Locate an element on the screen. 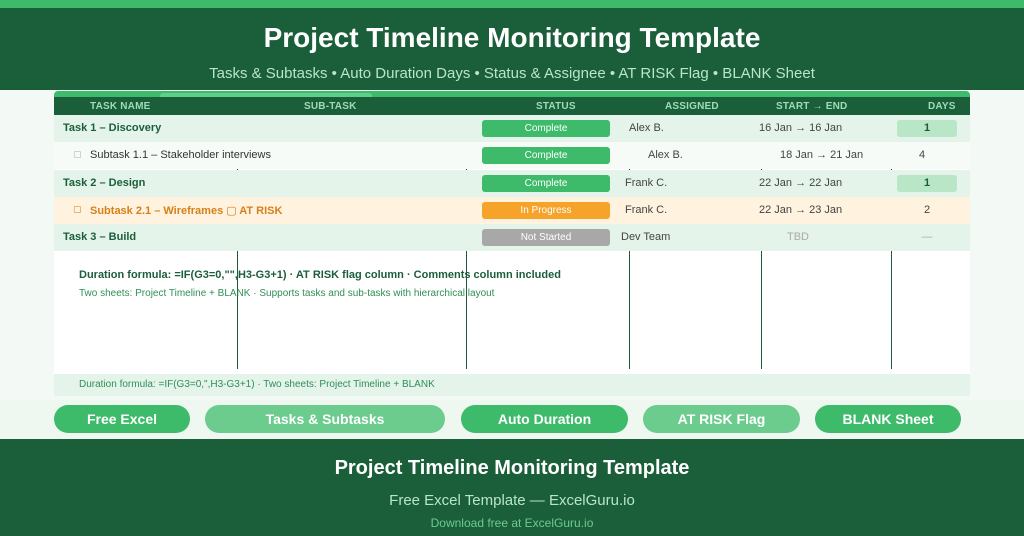  col-header-status: STATUS is located at coordinates (556, 106).